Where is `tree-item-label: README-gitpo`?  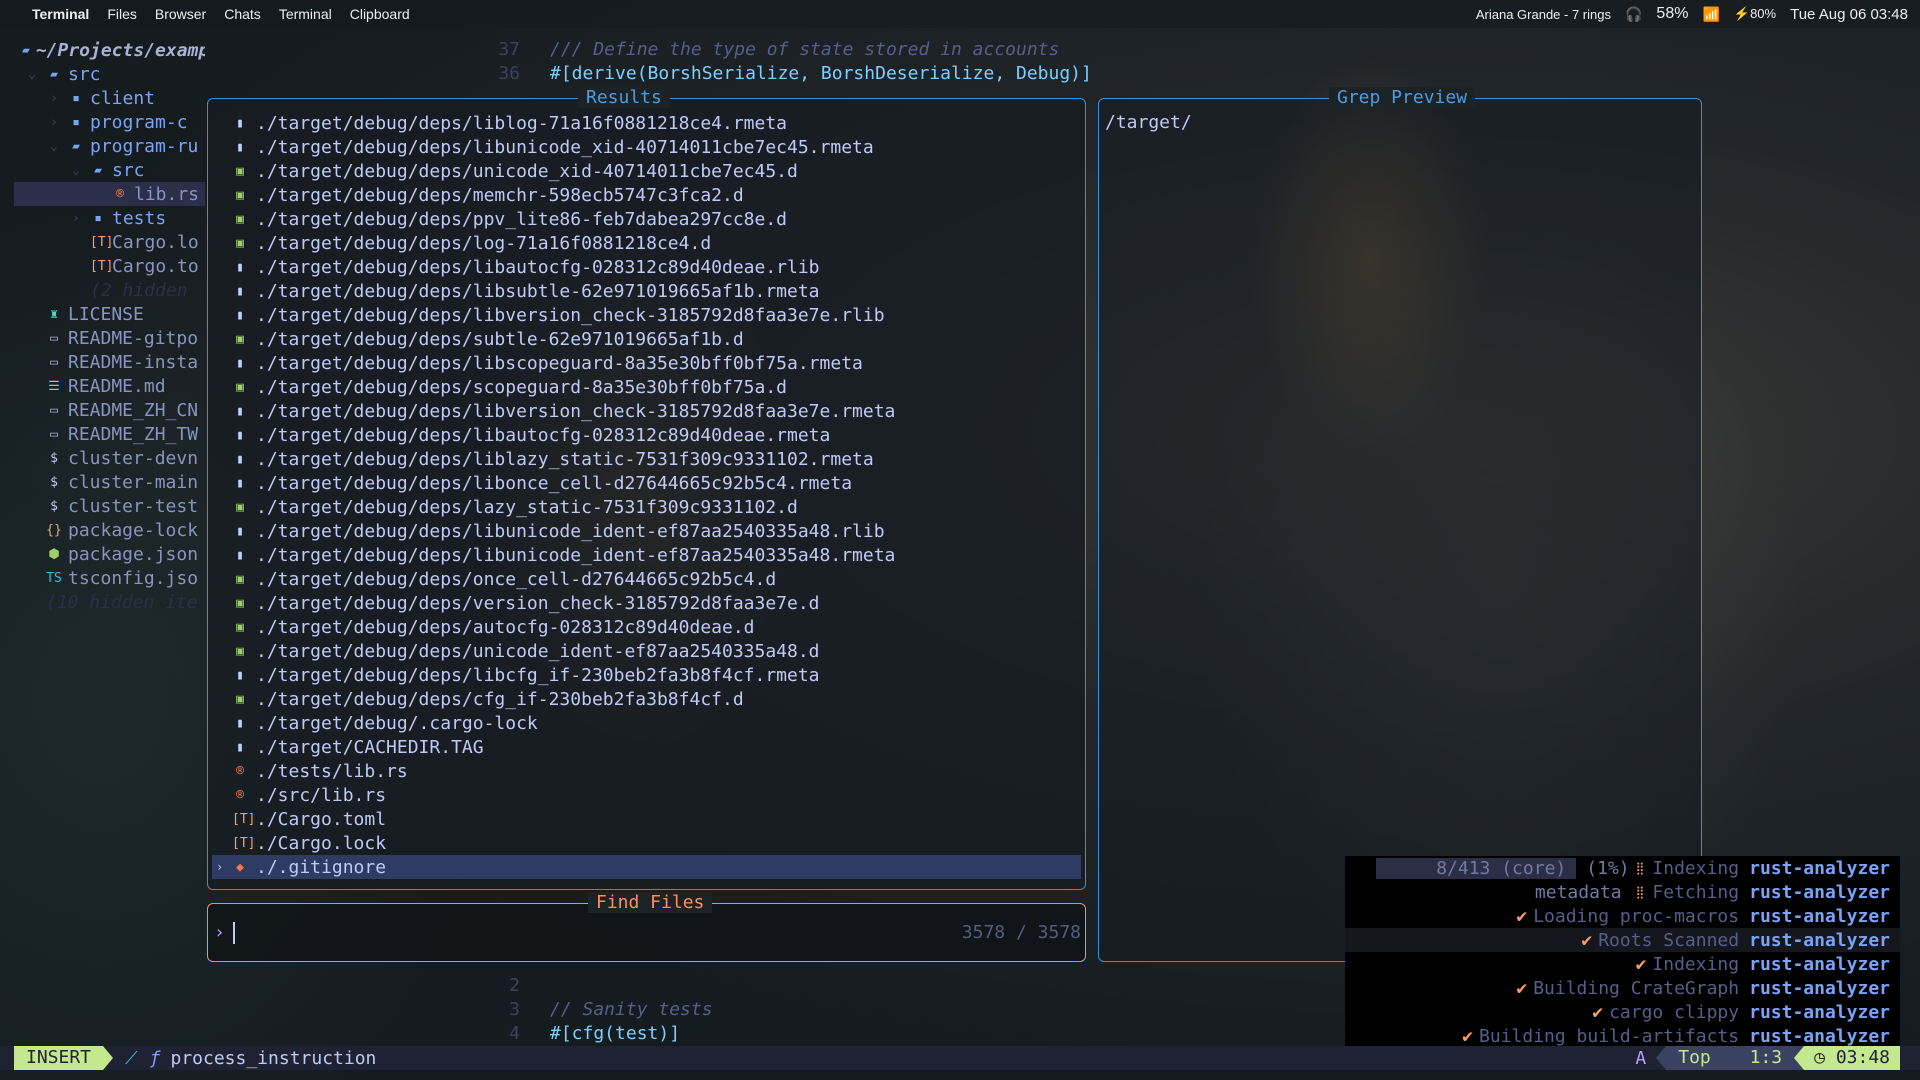 tree-item-label: README-gitpo is located at coordinates (133, 338).